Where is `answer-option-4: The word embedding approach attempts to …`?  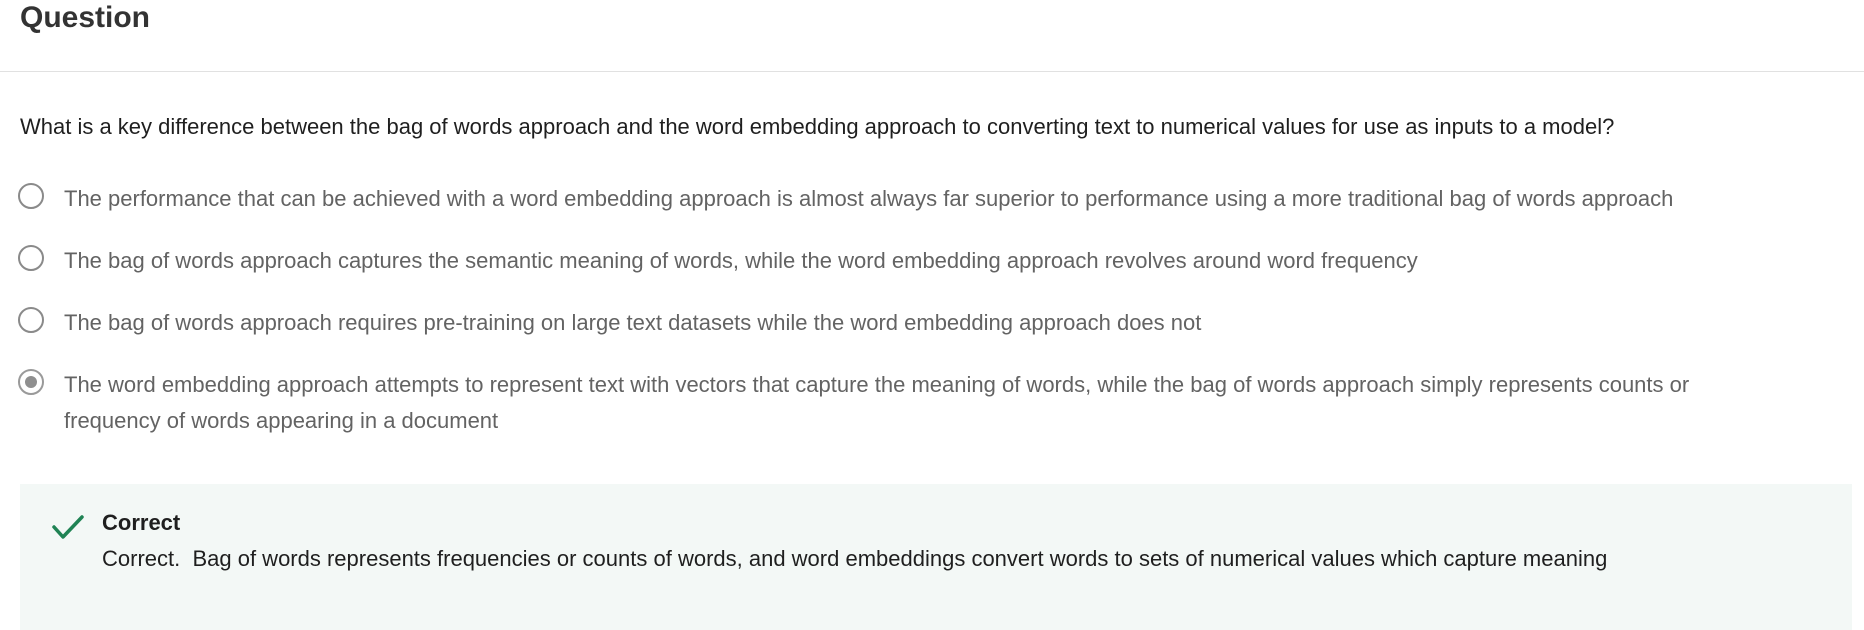
answer-option-4: The word embedding approach attempts to … is located at coordinates (928, 403).